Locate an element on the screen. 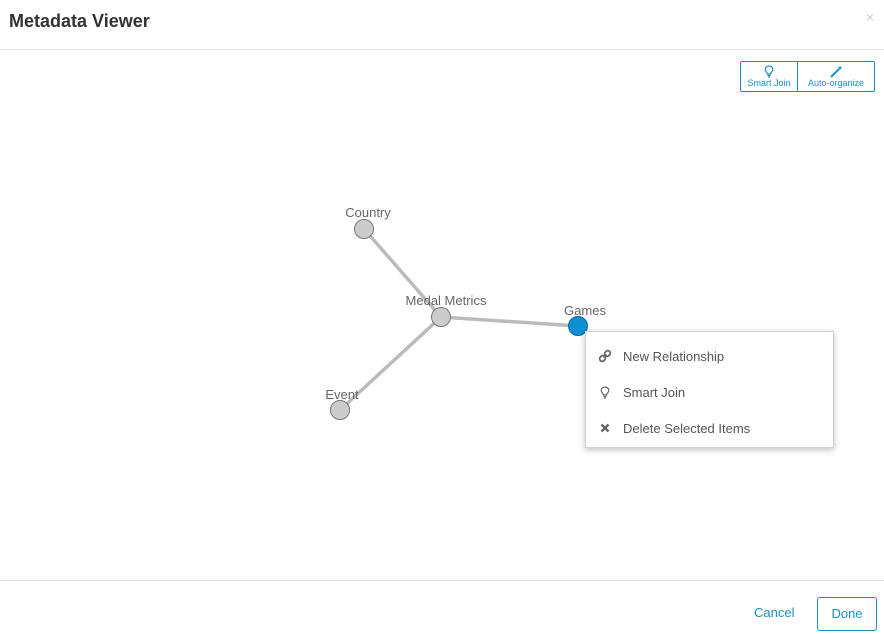  menu-item-delete-selected: Delete Selected Items is located at coordinates (709, 428).